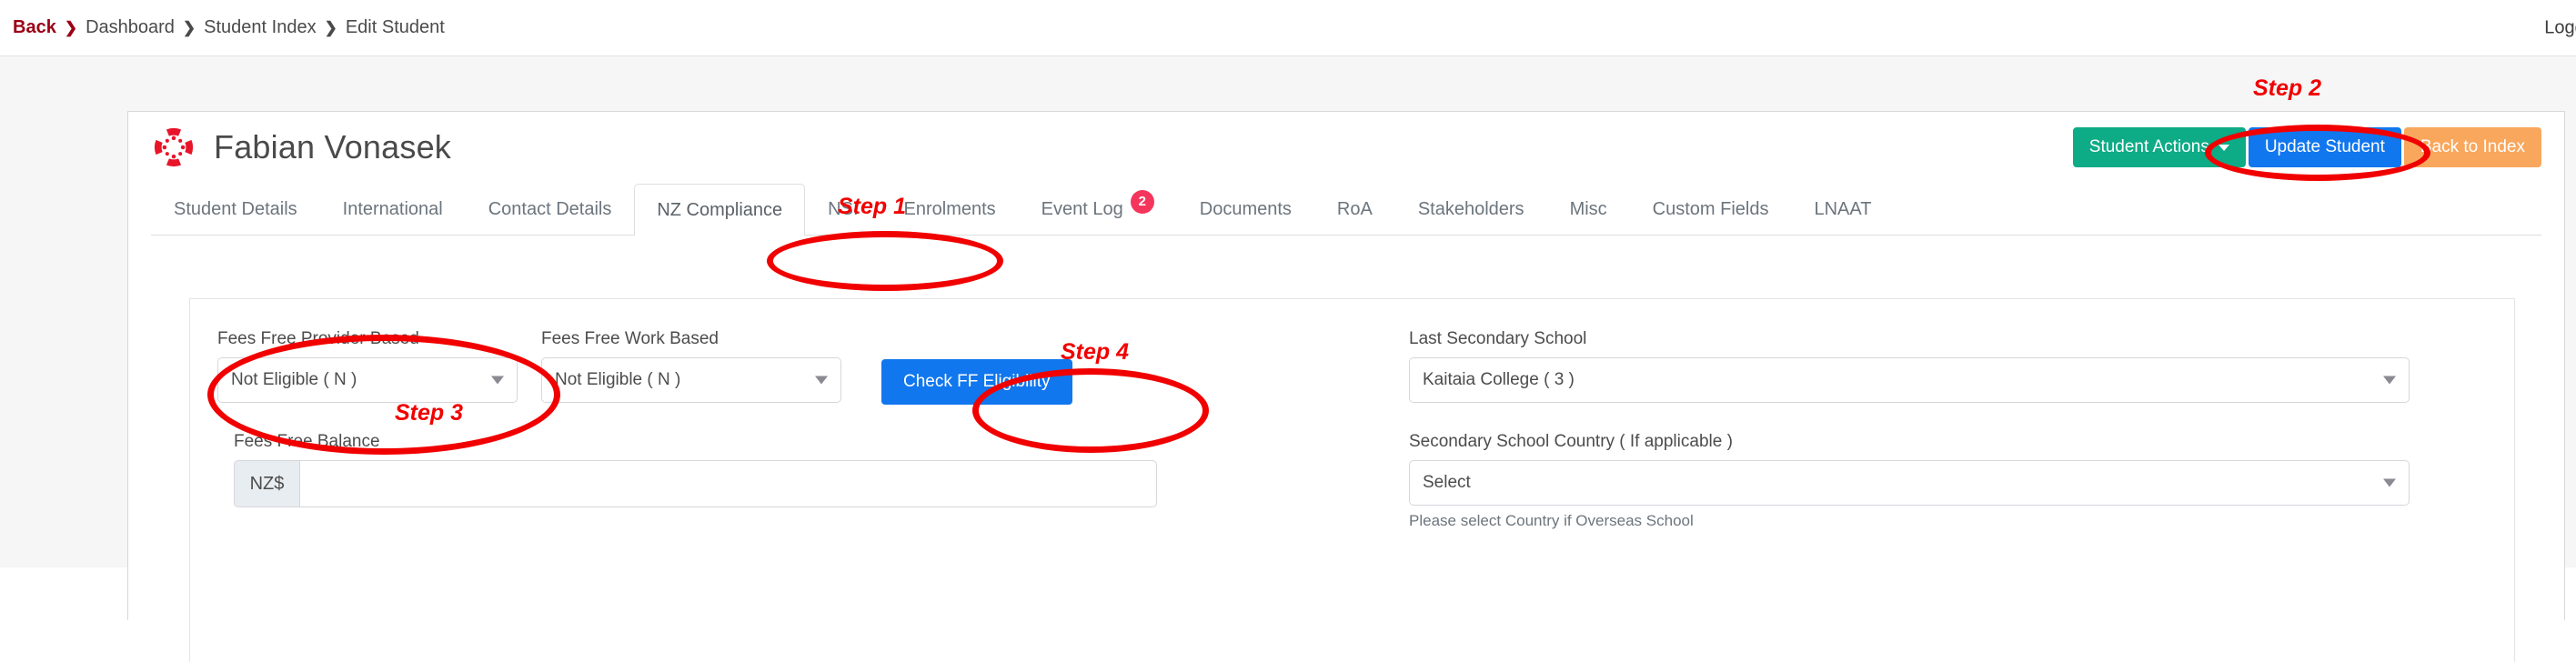 This screenshot has width=2576, height=662. Describe the element at coordinates (318, 338) in the screenshot. I see `fees-free-provider-based-label: Fees Free Provider Based` at that location.